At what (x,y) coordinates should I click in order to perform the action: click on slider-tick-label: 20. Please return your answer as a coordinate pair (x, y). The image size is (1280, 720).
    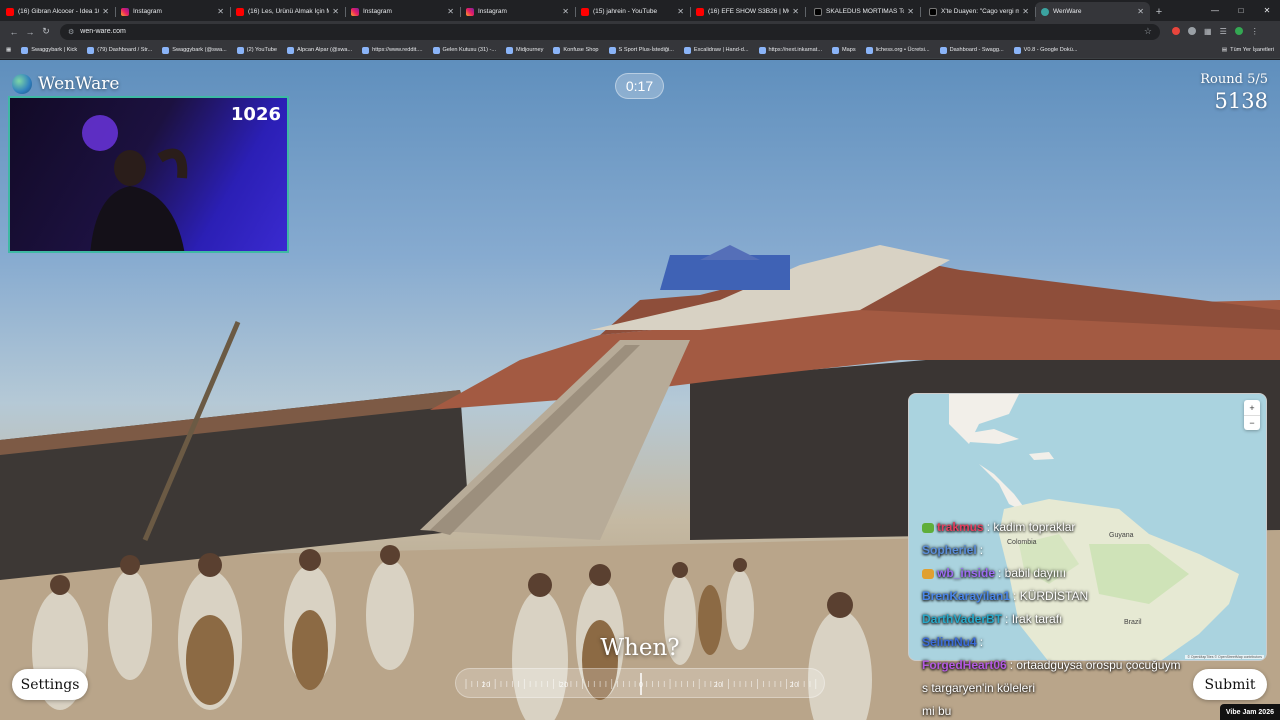
    Looking at the image, I should click on (718, 685).